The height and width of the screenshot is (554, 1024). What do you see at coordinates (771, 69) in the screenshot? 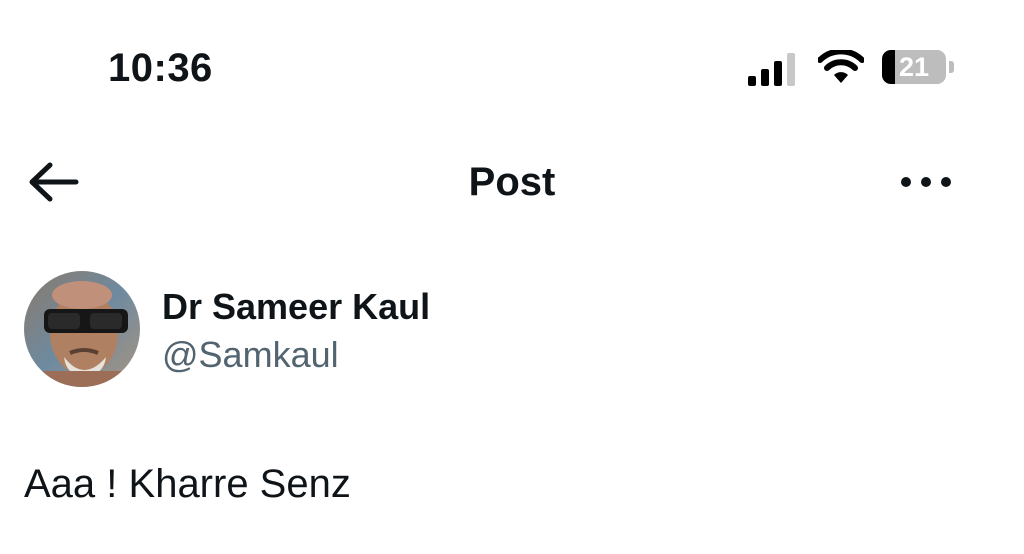
I see `cellular-signal-icon` at bounding box center [771, 69].